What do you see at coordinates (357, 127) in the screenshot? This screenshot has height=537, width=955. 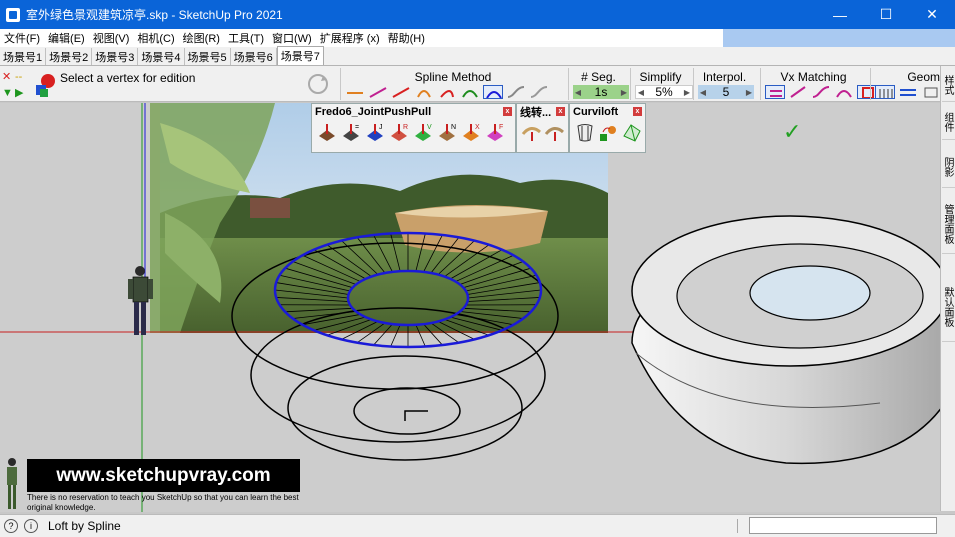 I see `jpp-letter: =` at bounding box center [357, 127].